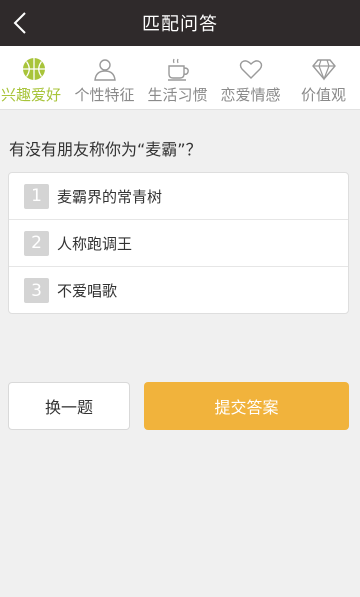 This screenshot has width=360, height=597. What do you see at coordinates (178, 290) in the screenshot?
I see `answer-option-3: 3 不爱唱歌` at bounding box center [178, 290].